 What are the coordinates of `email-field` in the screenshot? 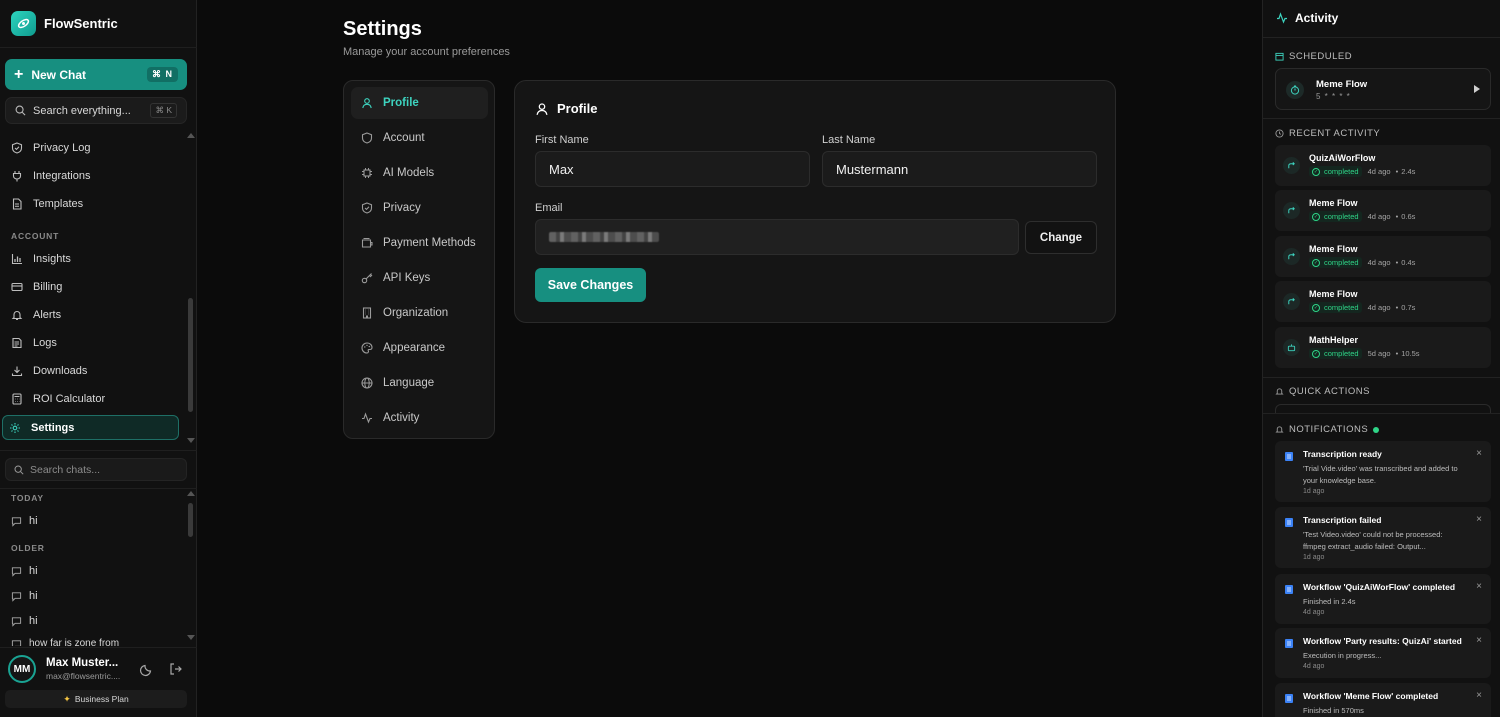 It's located at (777, 237).